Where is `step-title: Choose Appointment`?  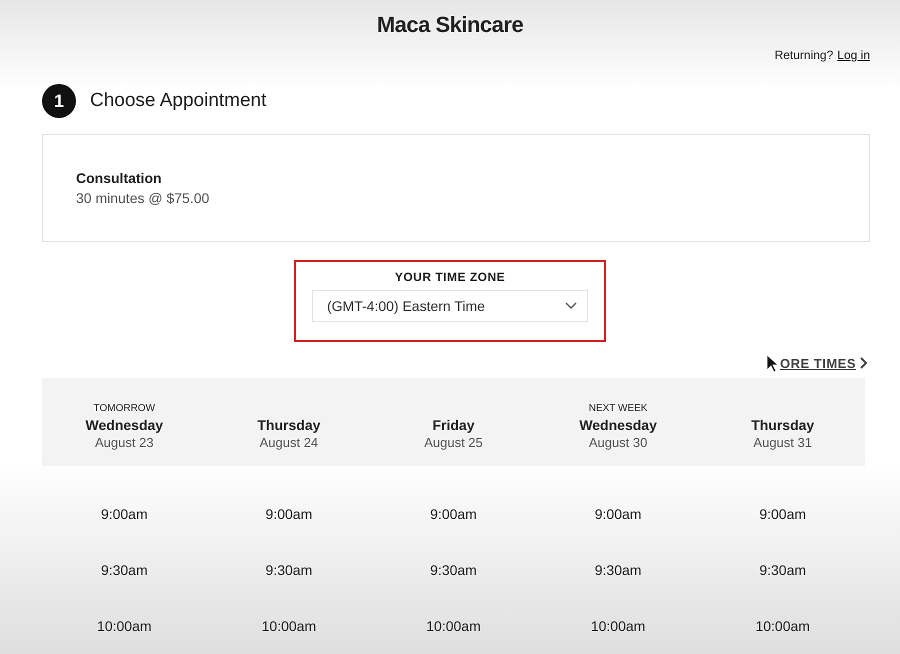 step-title: Choose Appointment is located at coordinates (178, 101).